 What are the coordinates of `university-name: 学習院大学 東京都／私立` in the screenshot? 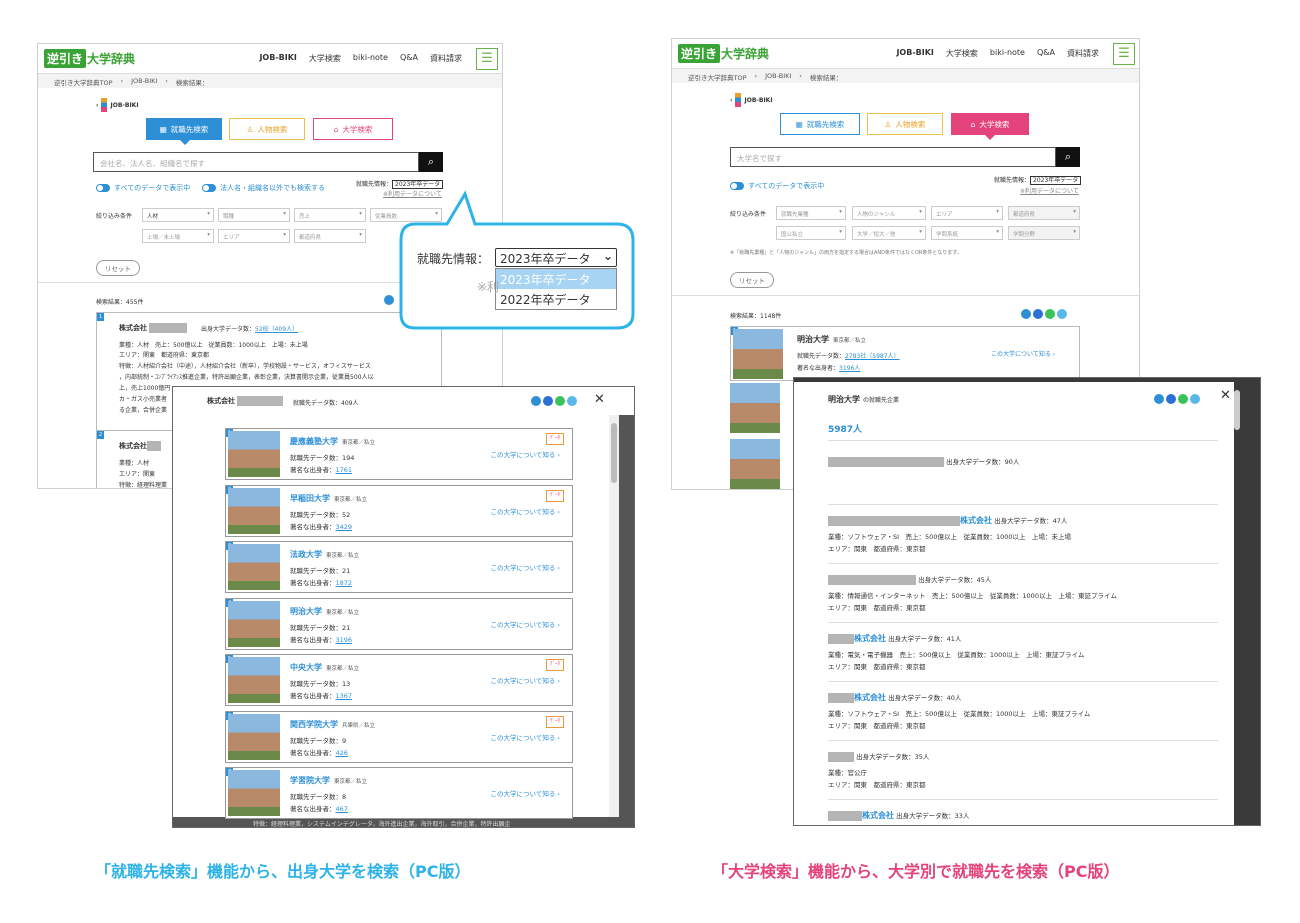 It's located at (328, 780).